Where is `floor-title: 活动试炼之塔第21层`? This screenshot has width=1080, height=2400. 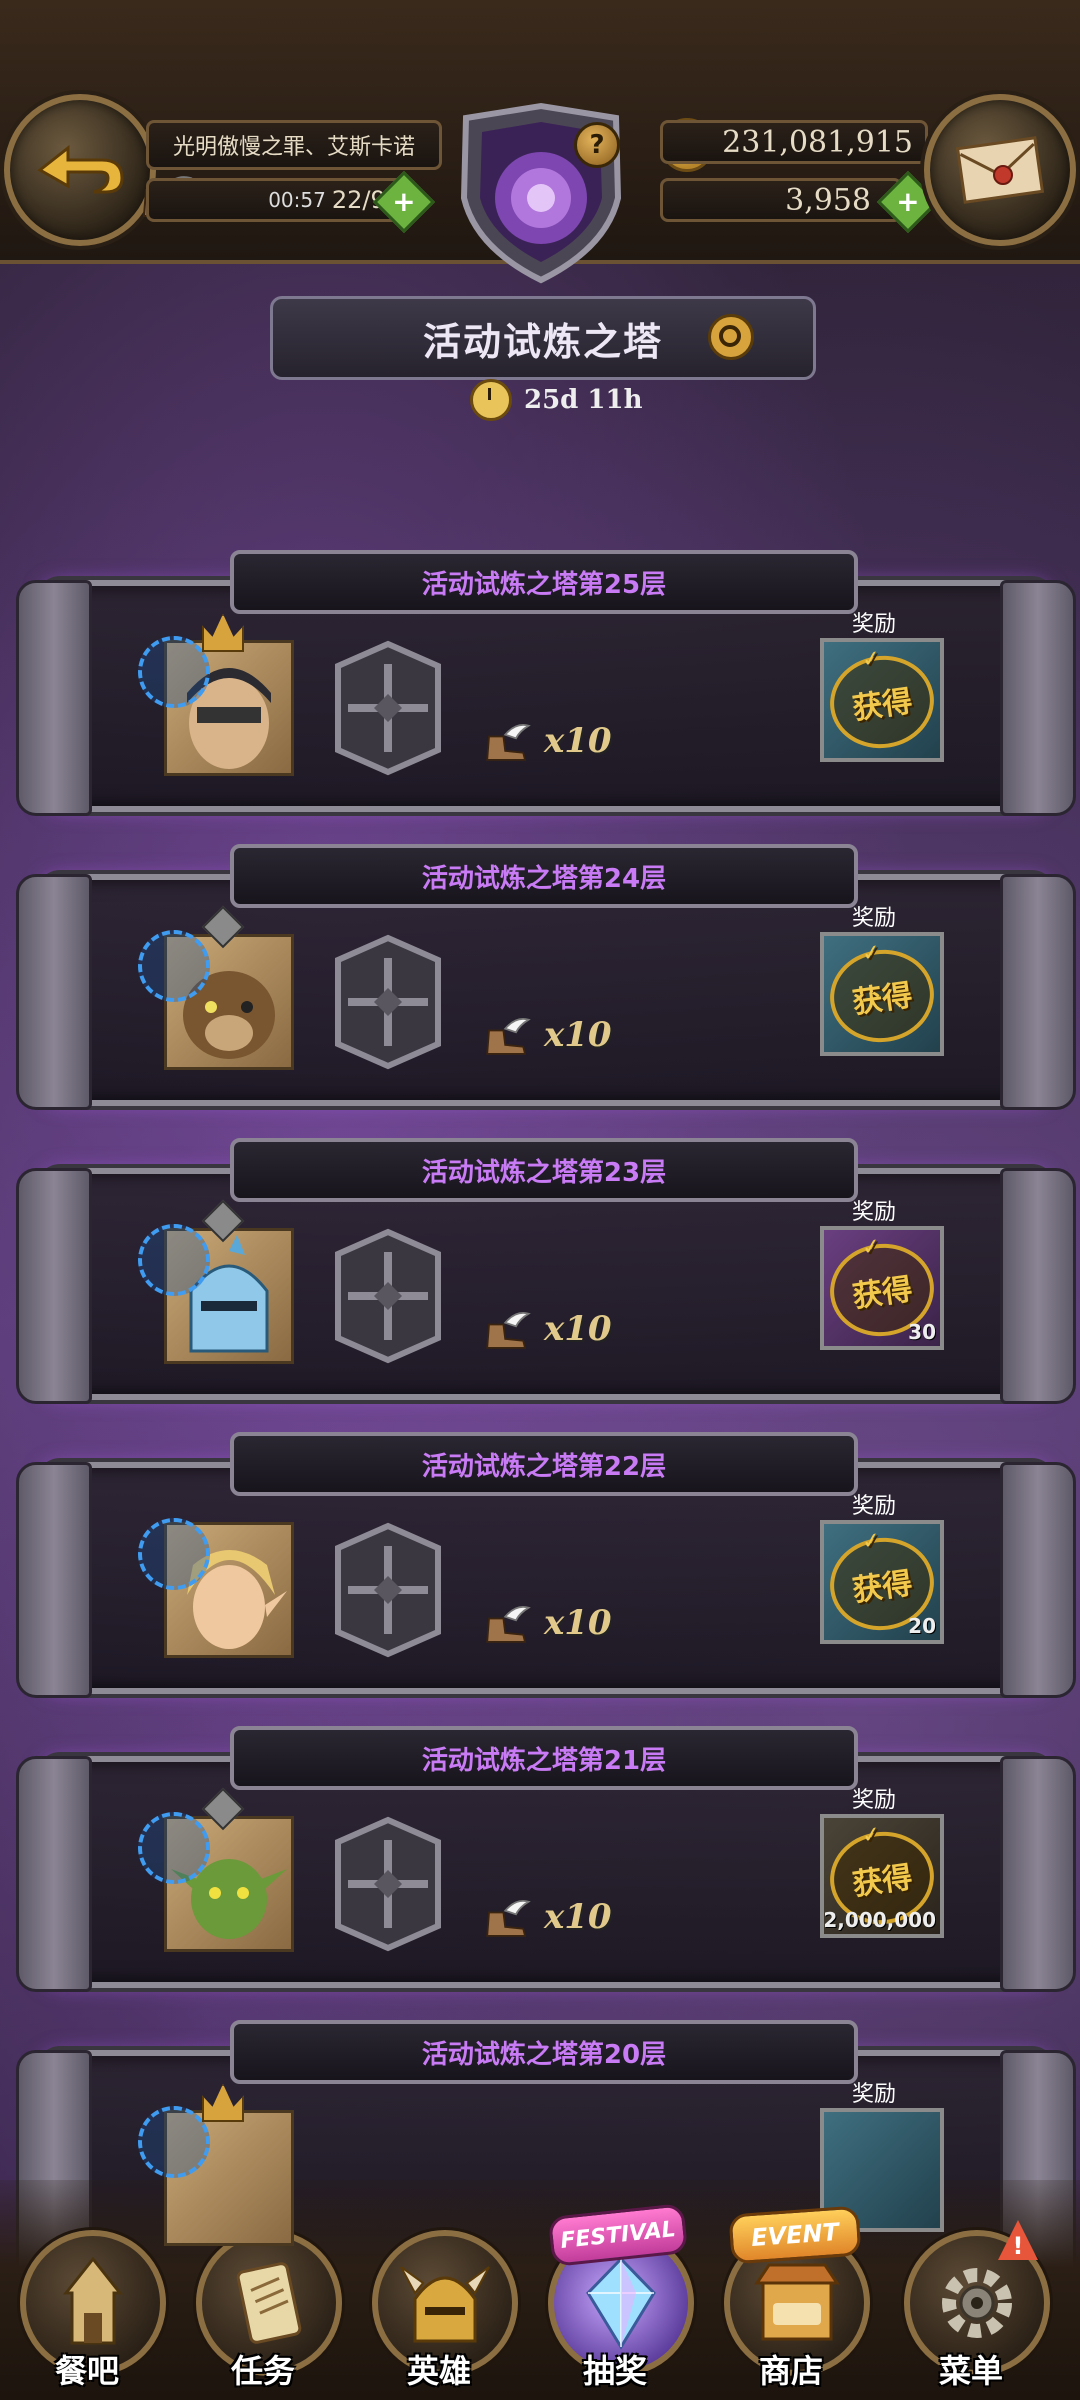
floor-title: 活动试炼之塔第21层 is located at coordinates (544, 1758).